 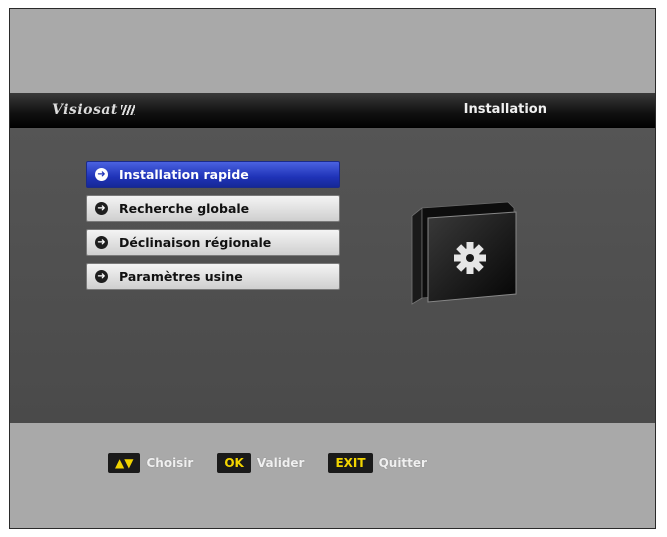 What do you see at coordinates (85, 110) in the screenshot?
I see `brand-logo-text: Visiosat` at bounding box center [85, 110].